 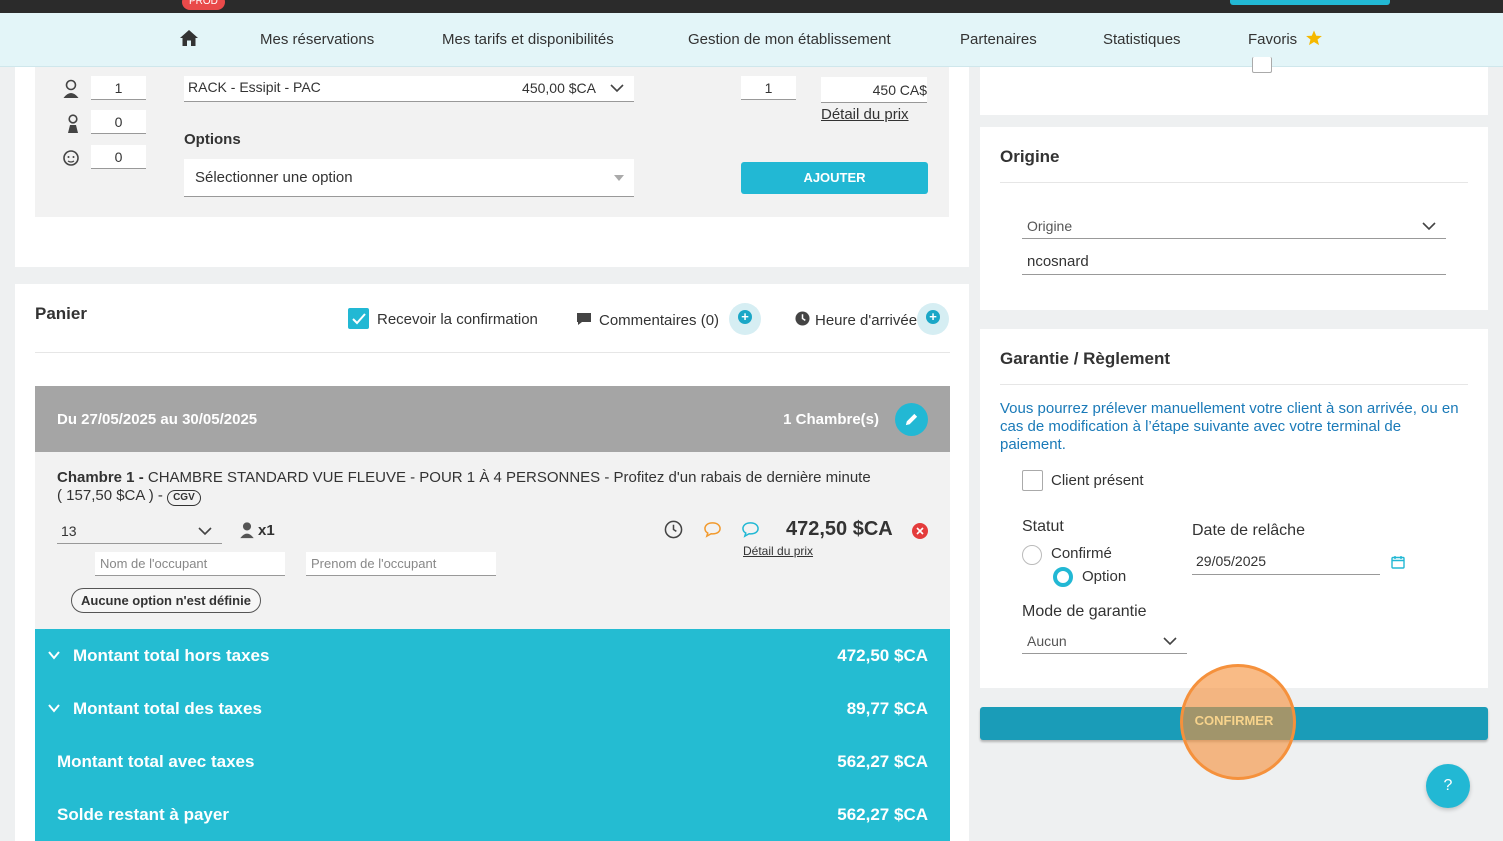 I want to click on total-tax-row: Montant total des taxes 89,77 $CA, so click(x=492, y=708).